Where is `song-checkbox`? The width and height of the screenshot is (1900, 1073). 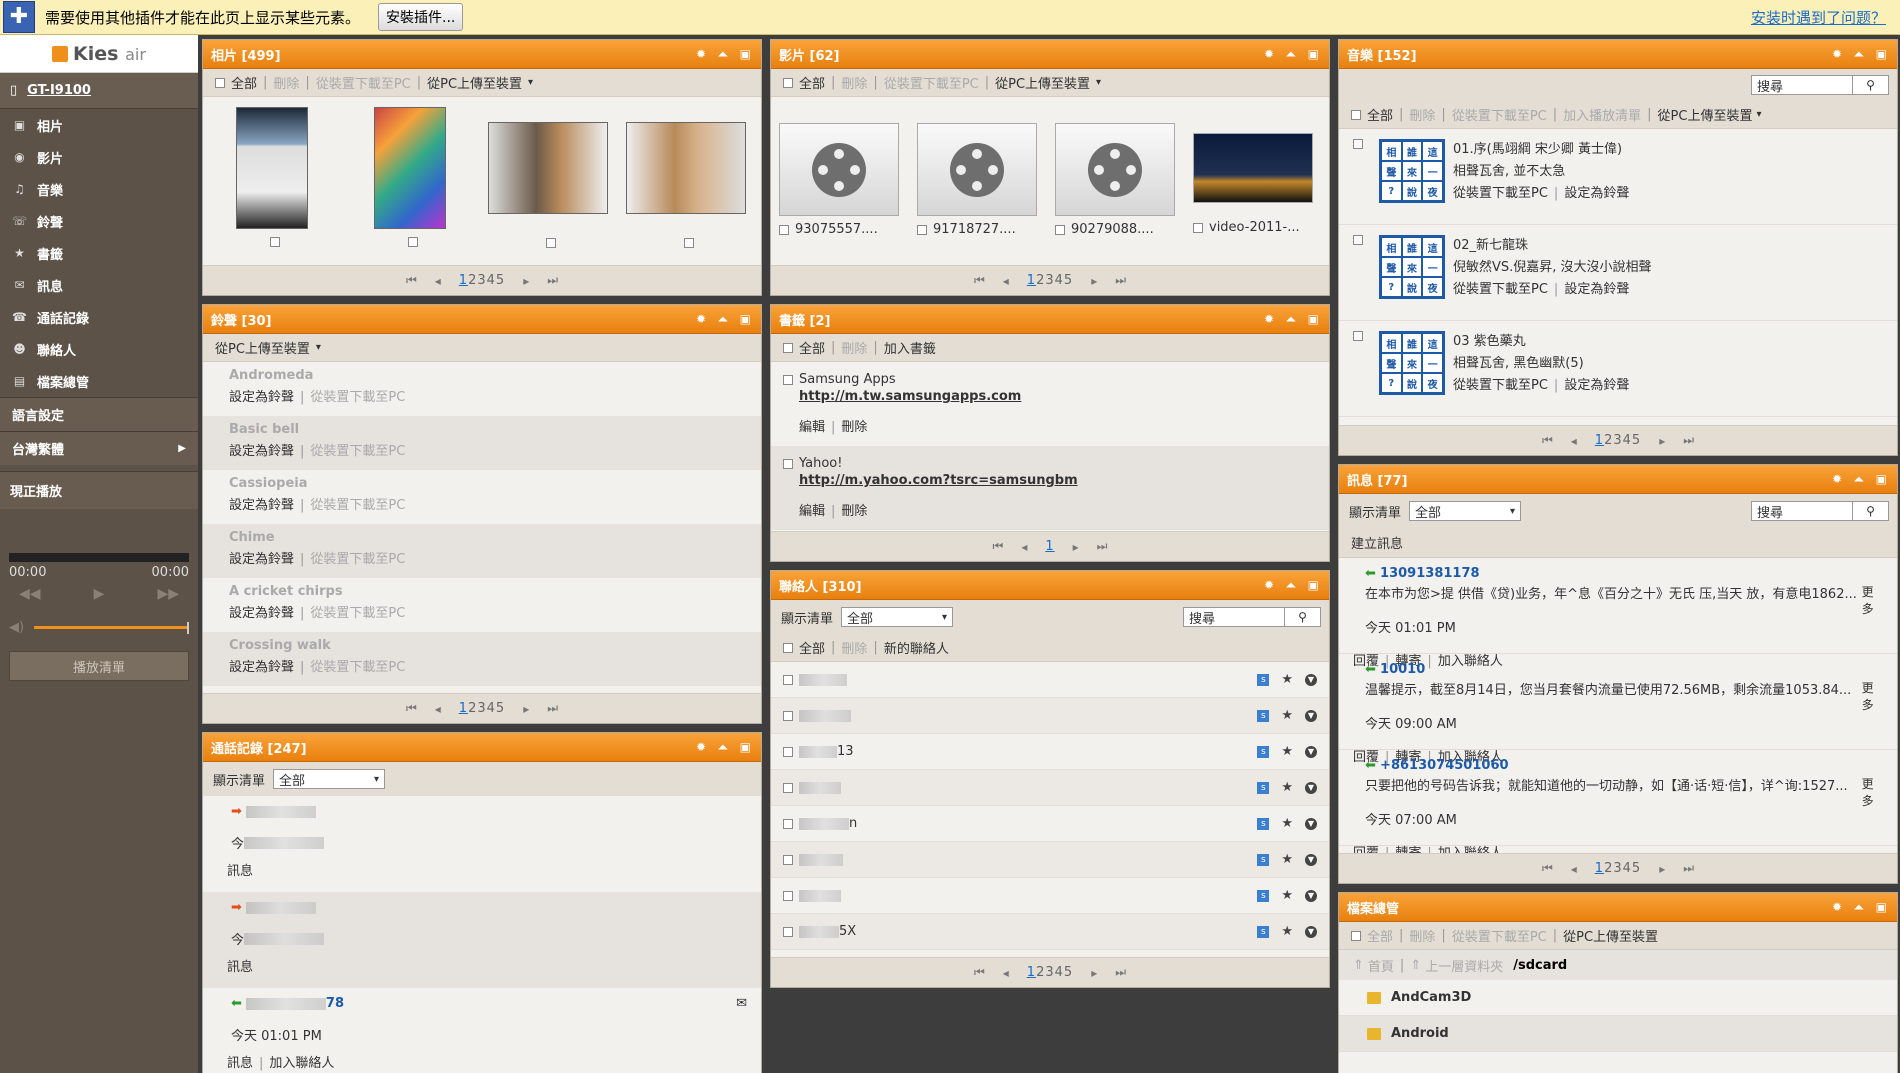
song-checkbox is located at coordinates (1358, 336).